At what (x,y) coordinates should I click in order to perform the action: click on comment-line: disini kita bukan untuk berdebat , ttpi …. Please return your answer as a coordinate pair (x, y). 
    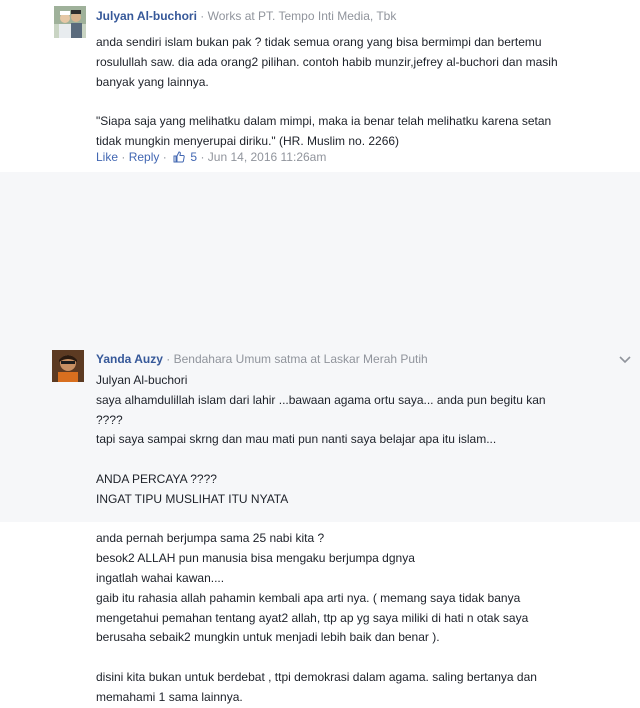
    Looking at the image, I should click on (316, 676).